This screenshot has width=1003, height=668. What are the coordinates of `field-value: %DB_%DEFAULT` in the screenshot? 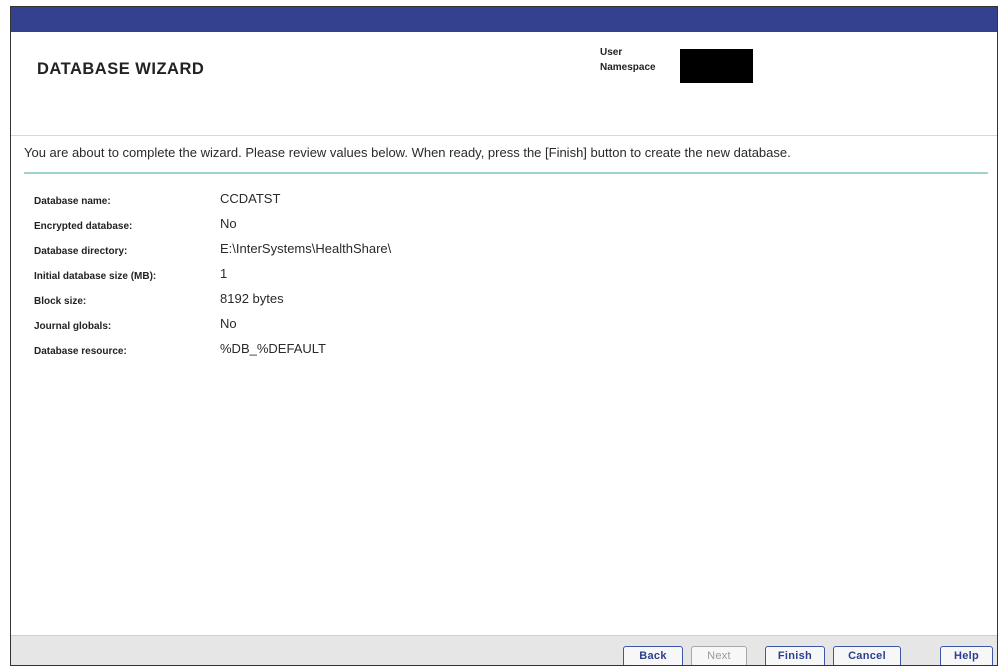 It's located at (273, 348).